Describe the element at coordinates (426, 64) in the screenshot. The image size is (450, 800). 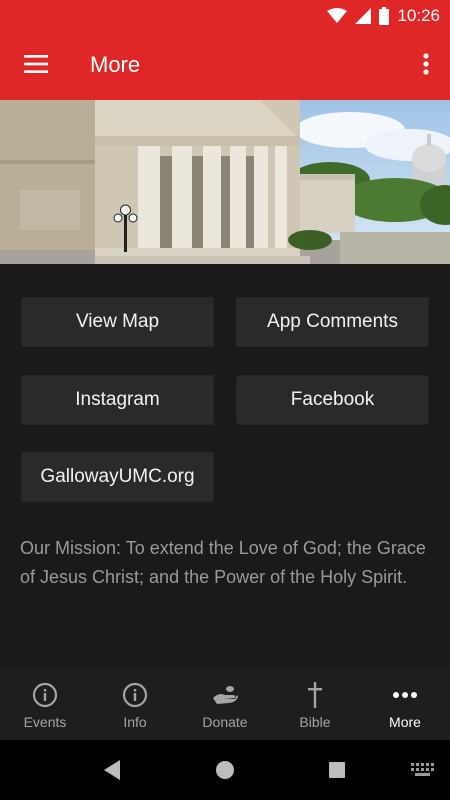
I see `more-vert-icon` at that location.